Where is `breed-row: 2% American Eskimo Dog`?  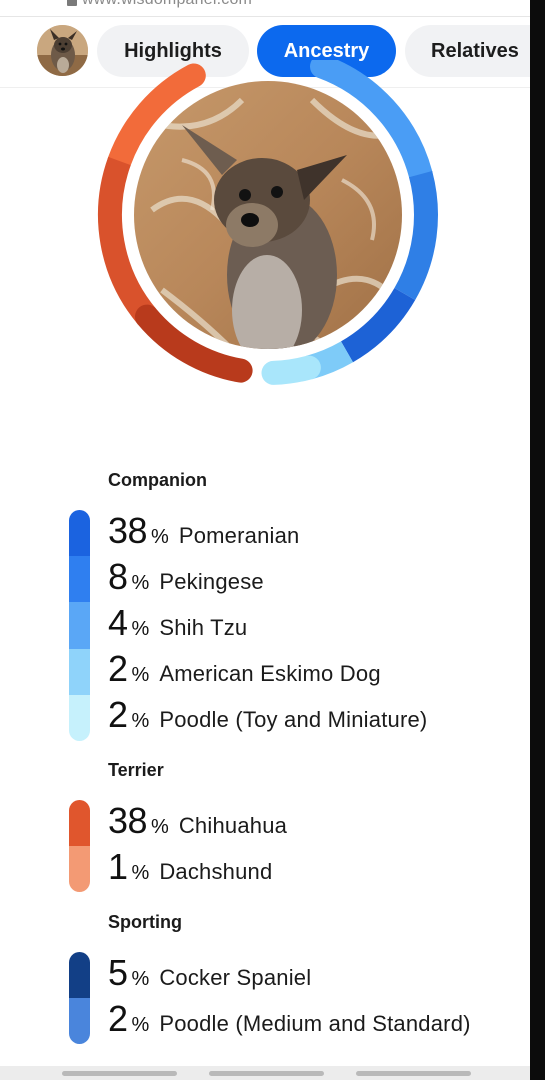 breed-row: 2% American Eskimo Dog is located at coordinates (244, 671).